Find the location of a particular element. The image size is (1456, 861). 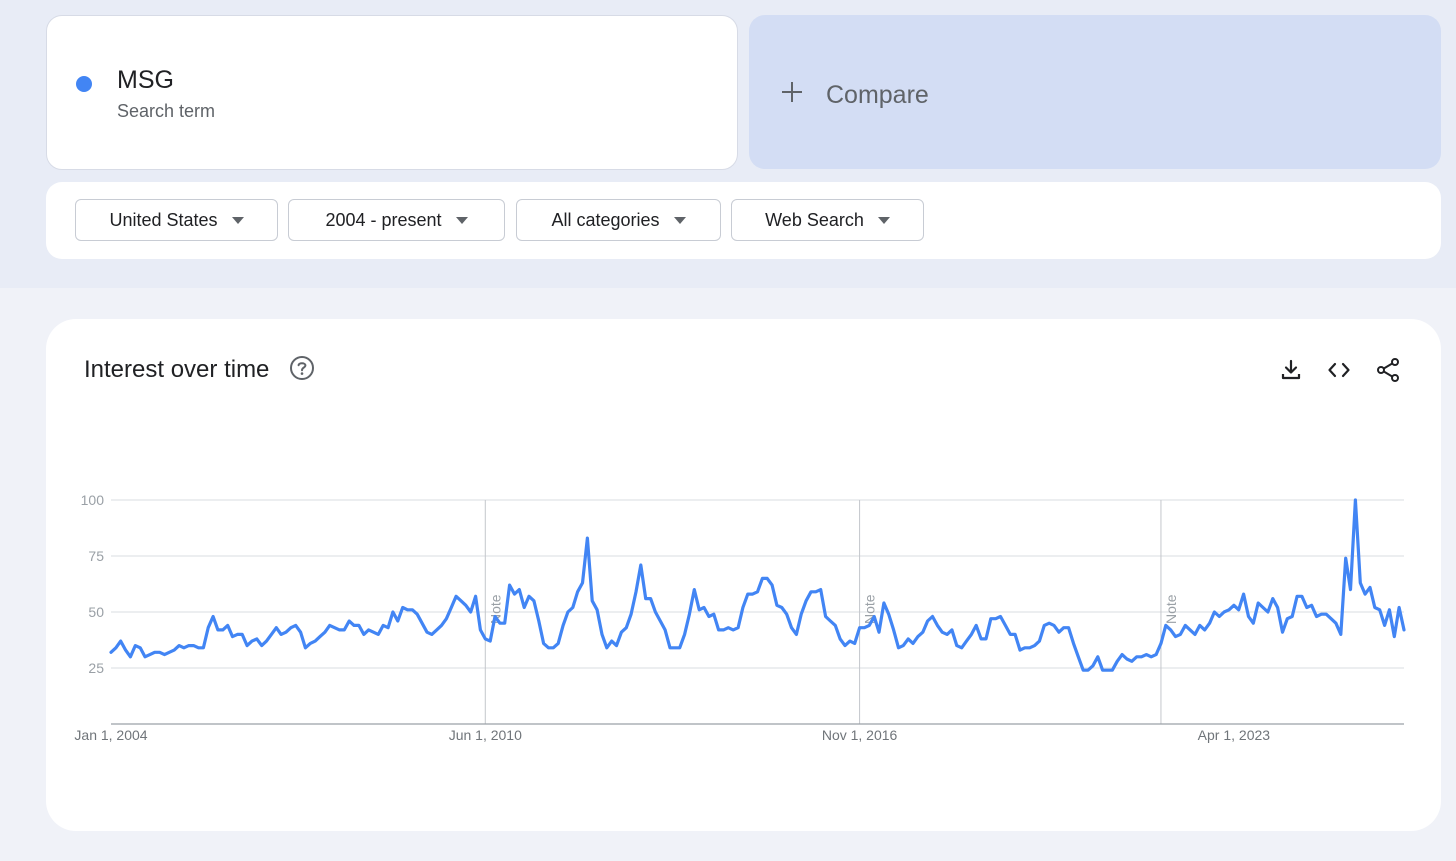

search-type-filter-label: Web Search is located at coordinates (814, 219).